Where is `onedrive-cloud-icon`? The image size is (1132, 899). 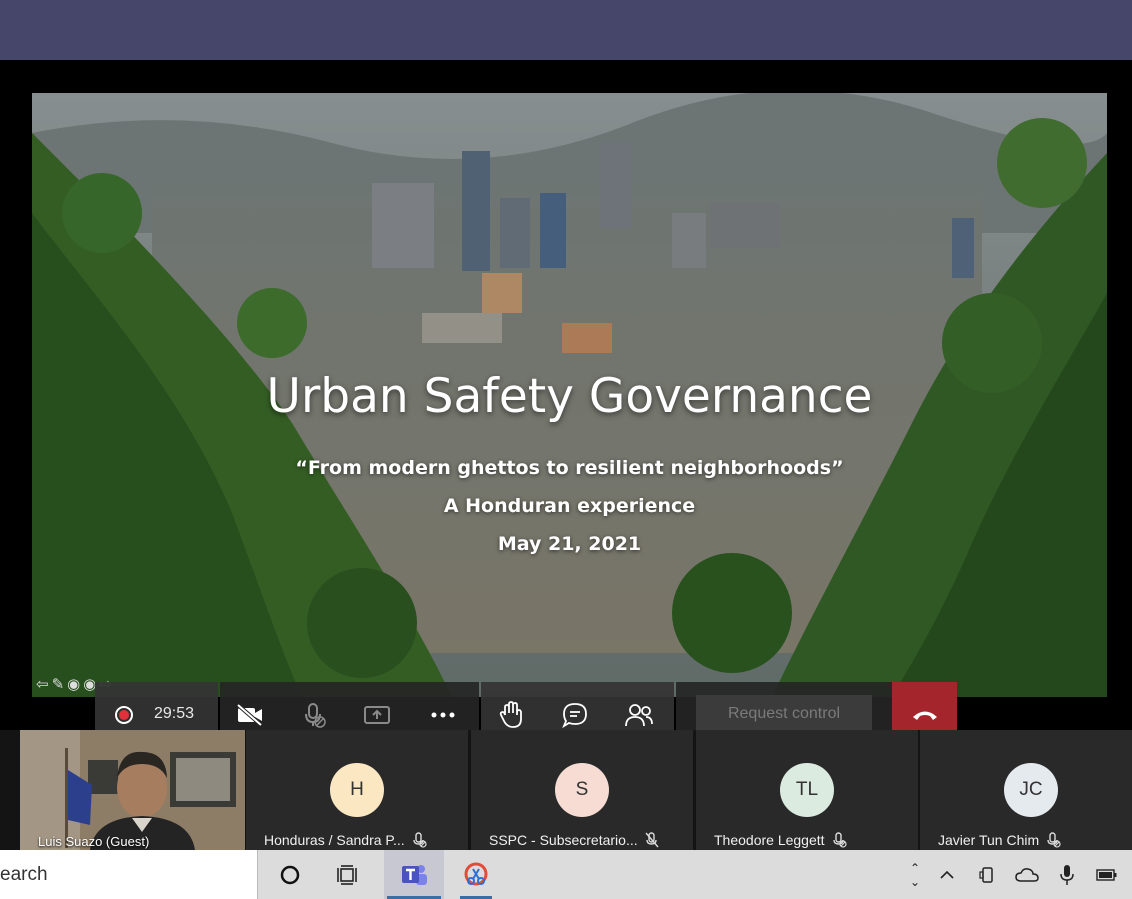
onedrive-cloud-icon is located at coordinates (1027, 874).